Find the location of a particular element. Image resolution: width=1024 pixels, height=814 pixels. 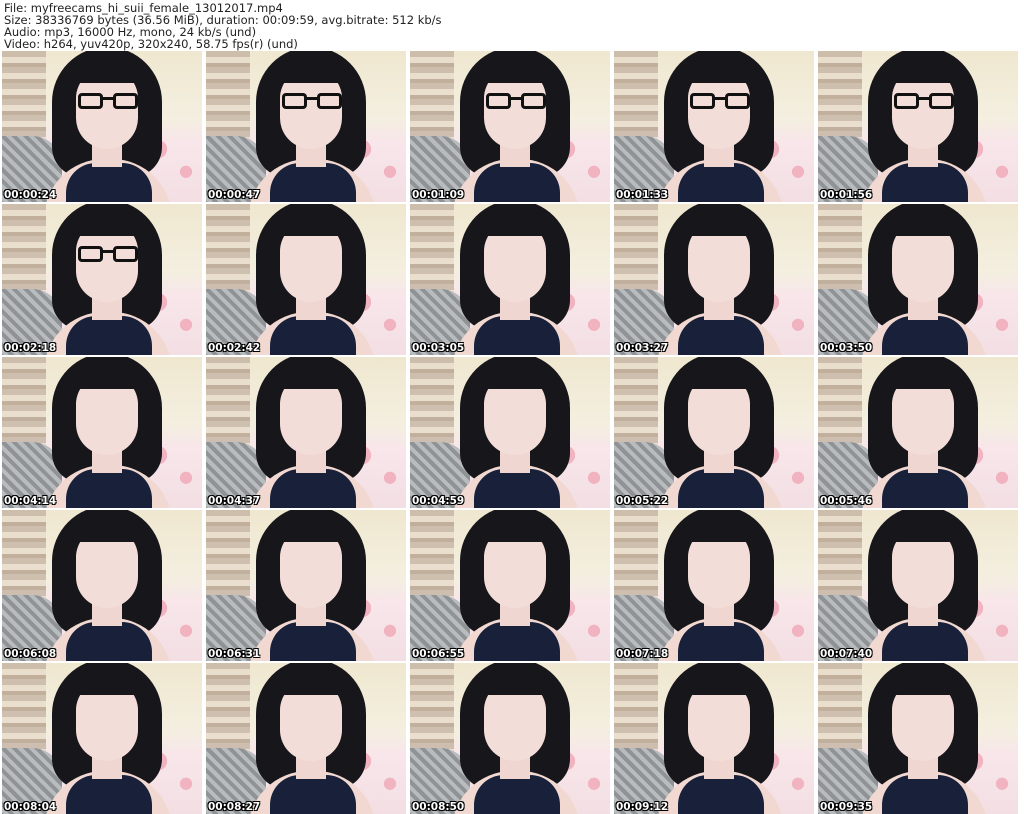

video-thumbnail: 00:06:55 is located at coordinates (510, 585).